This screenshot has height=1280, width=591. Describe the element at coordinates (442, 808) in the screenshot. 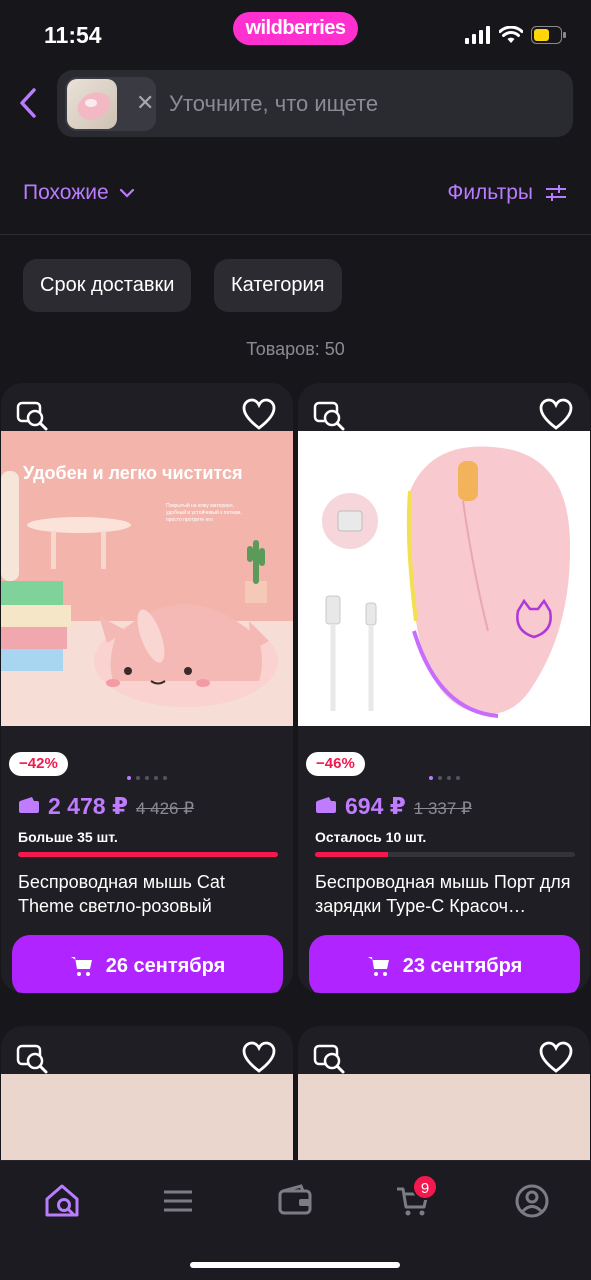

I see `old-price: 1 337 ₽` at that location.